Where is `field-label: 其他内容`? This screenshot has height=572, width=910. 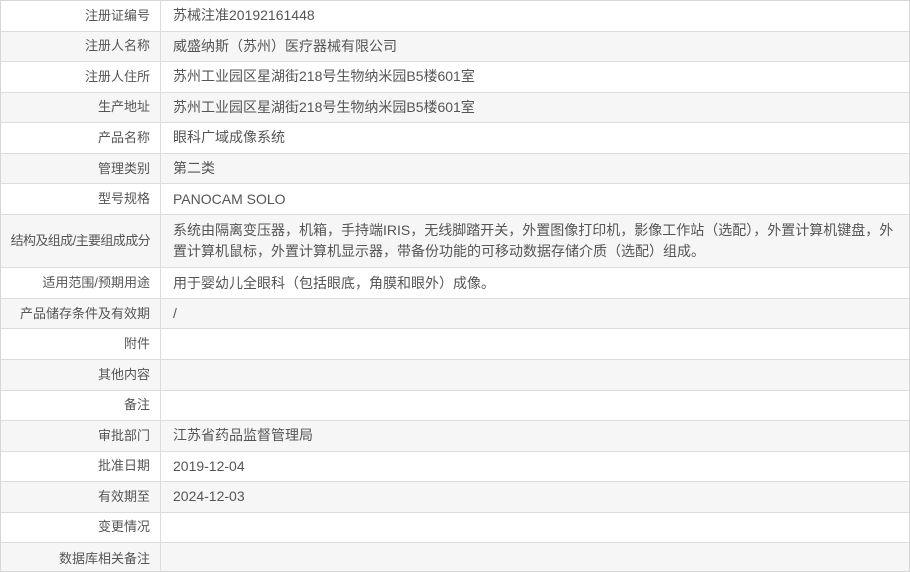 field-label: 其他内容 is located at coordinates (81, 374).